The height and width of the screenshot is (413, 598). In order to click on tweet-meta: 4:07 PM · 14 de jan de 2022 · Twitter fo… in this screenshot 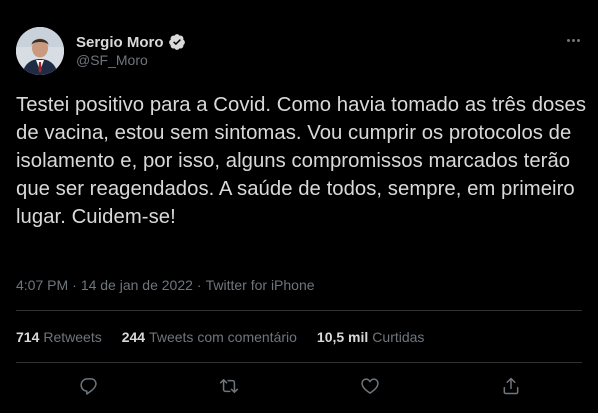, I will do `click(165, 285)`.